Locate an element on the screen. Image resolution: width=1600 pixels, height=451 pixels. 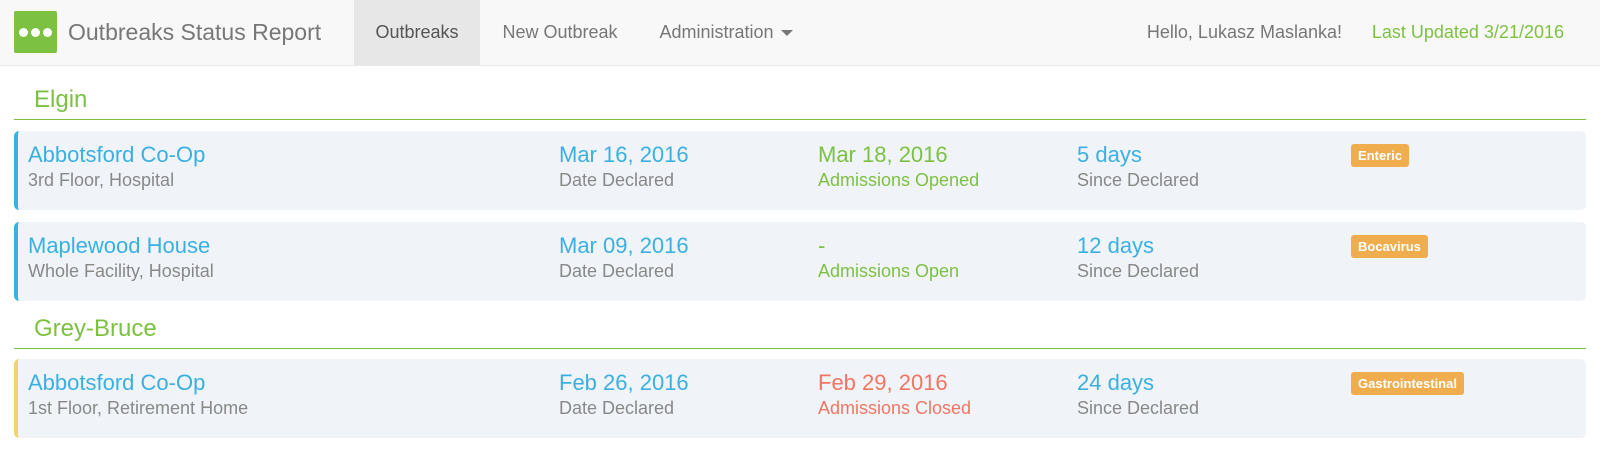
since-cell: 5 days Since Declared is located at coordinates (1138, 166).